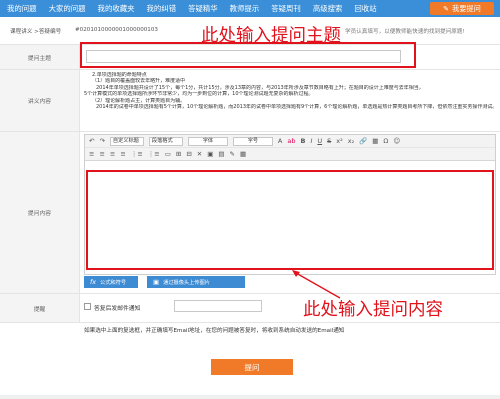  I want to click on formula-button-label: 公式和符号, so click(113, 282).